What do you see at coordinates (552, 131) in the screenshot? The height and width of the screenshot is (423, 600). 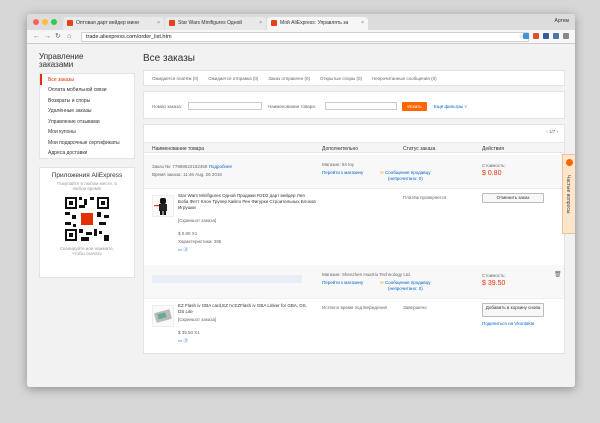 I see `pagination: ‹ 1/7 ›` at bounding box center [552, 131].